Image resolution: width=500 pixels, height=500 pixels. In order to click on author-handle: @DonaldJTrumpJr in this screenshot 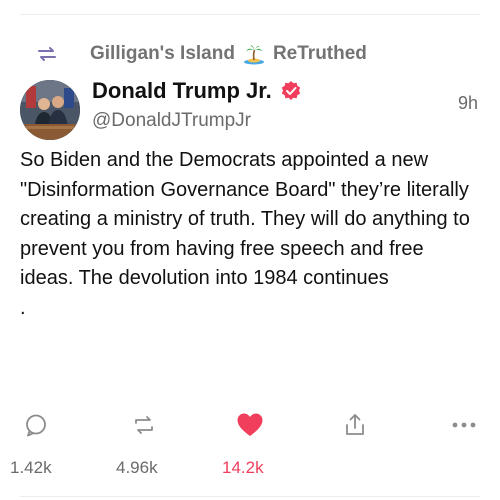, I will do `click(171, 121)`.